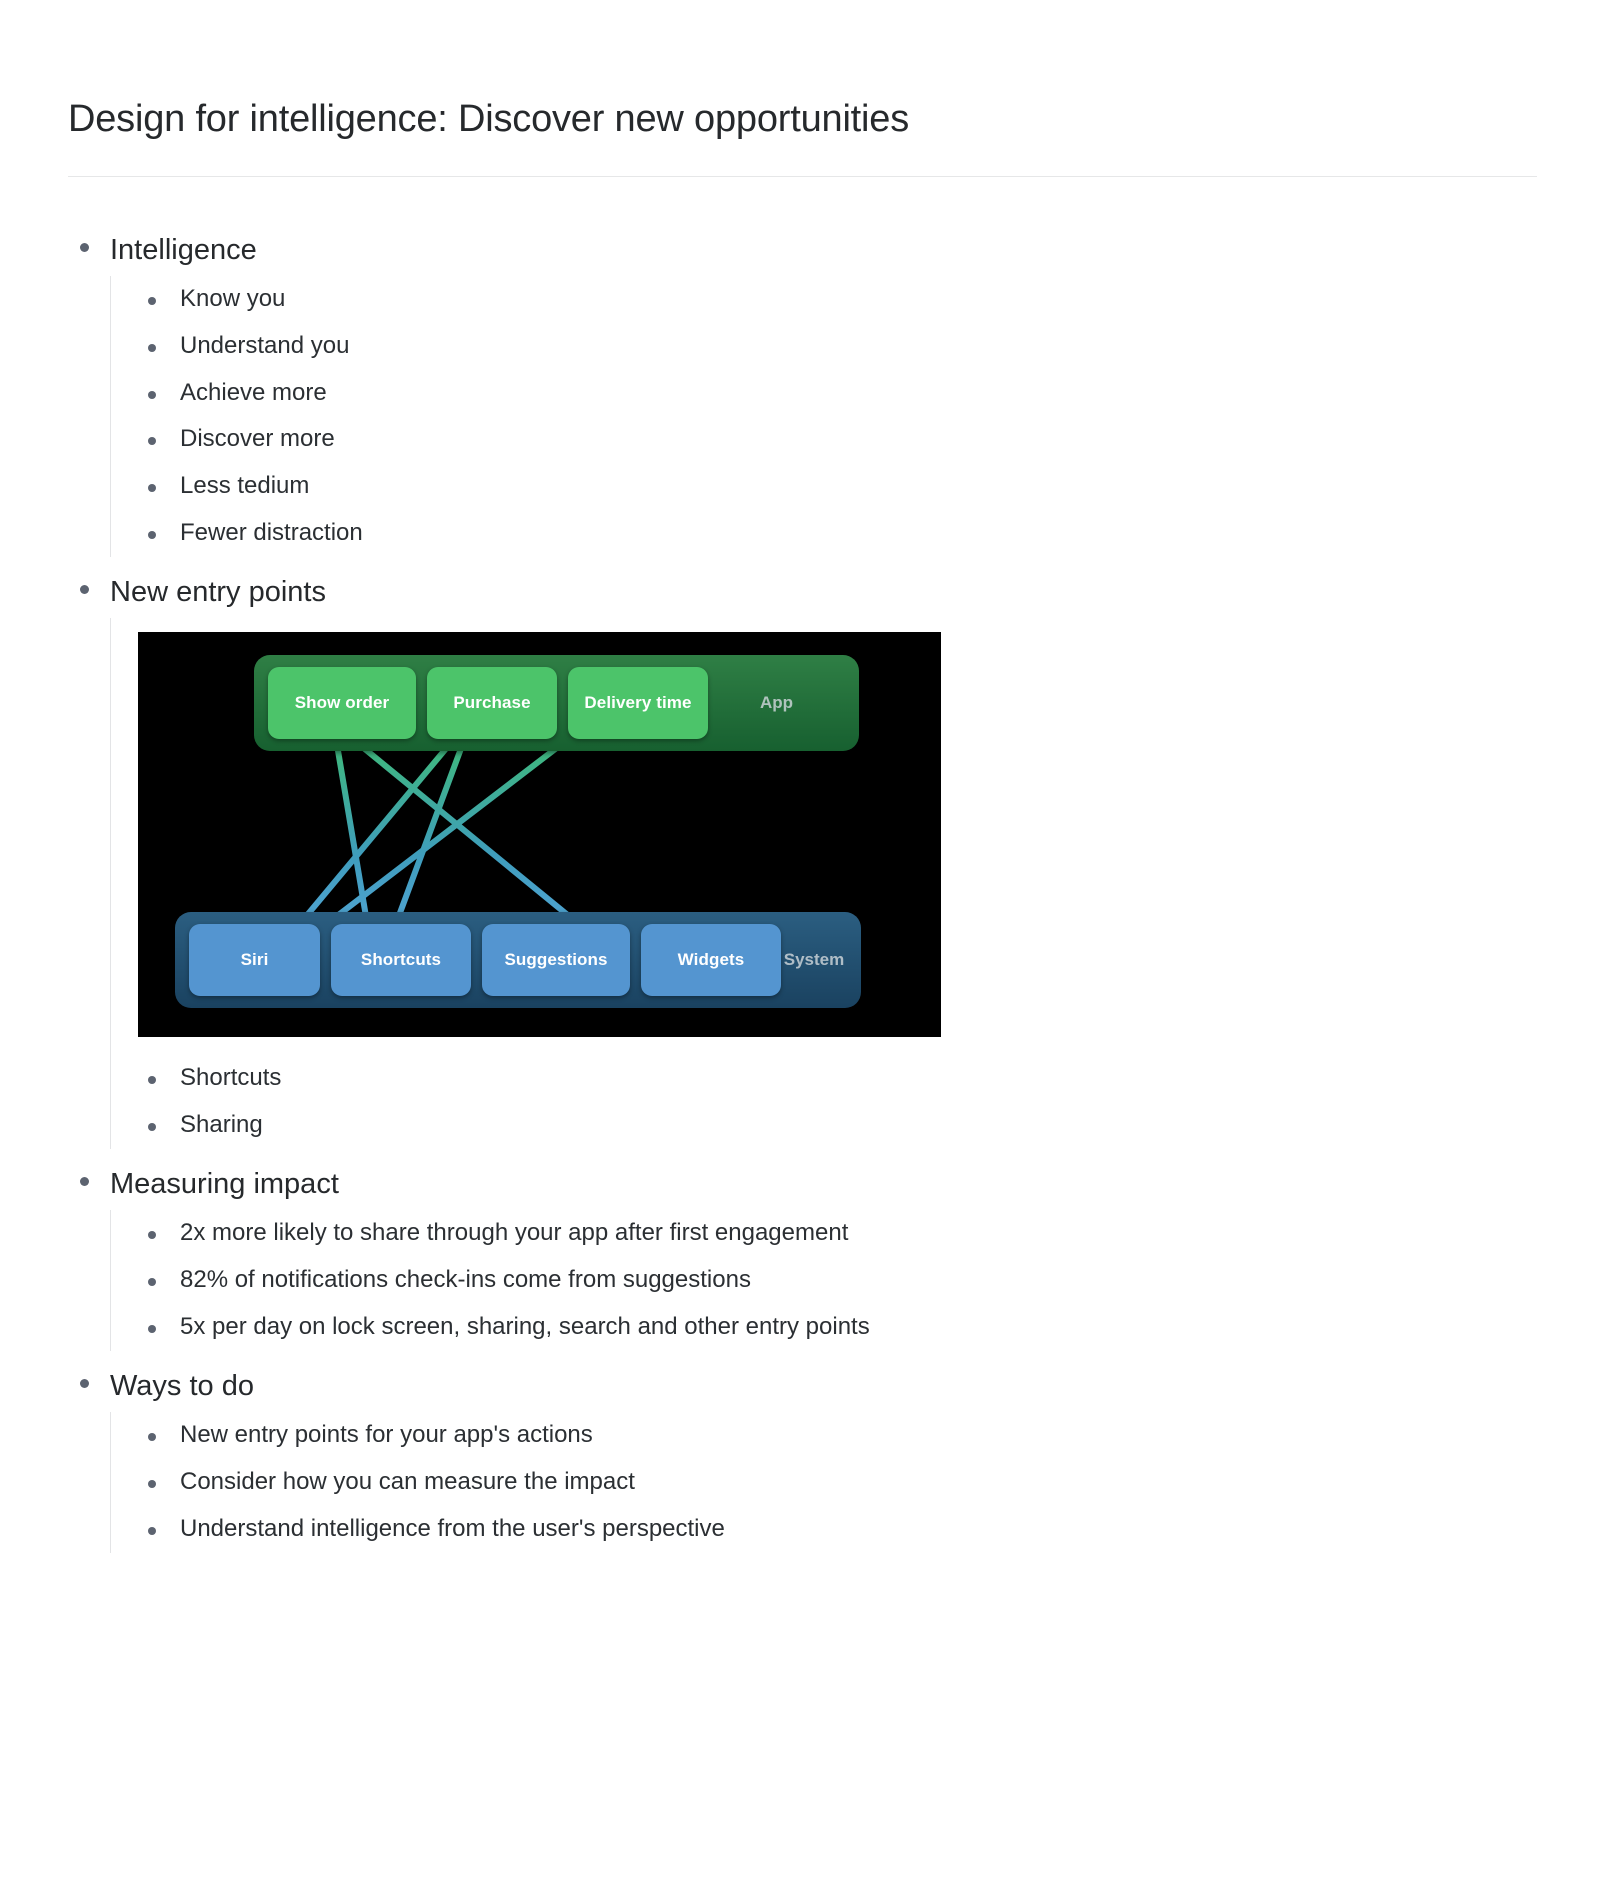 The width and height of the screenshot is (1604, 1886). I want to click on app-layer-label: App, so click(776, 703).